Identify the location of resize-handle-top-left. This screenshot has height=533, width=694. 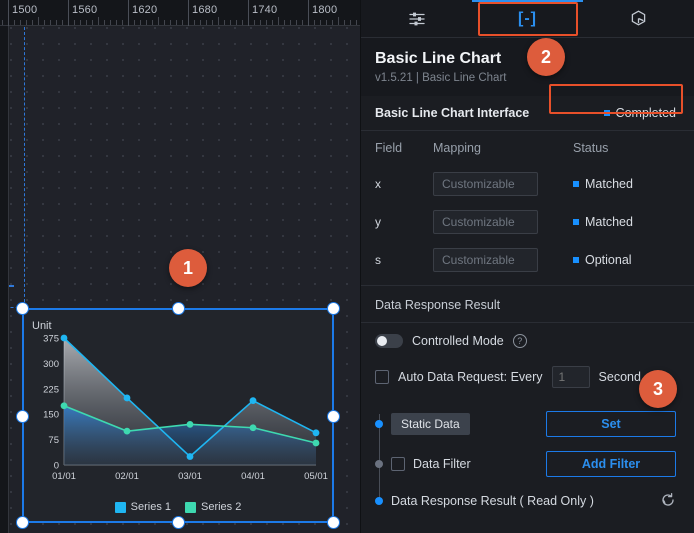
(22, 308).